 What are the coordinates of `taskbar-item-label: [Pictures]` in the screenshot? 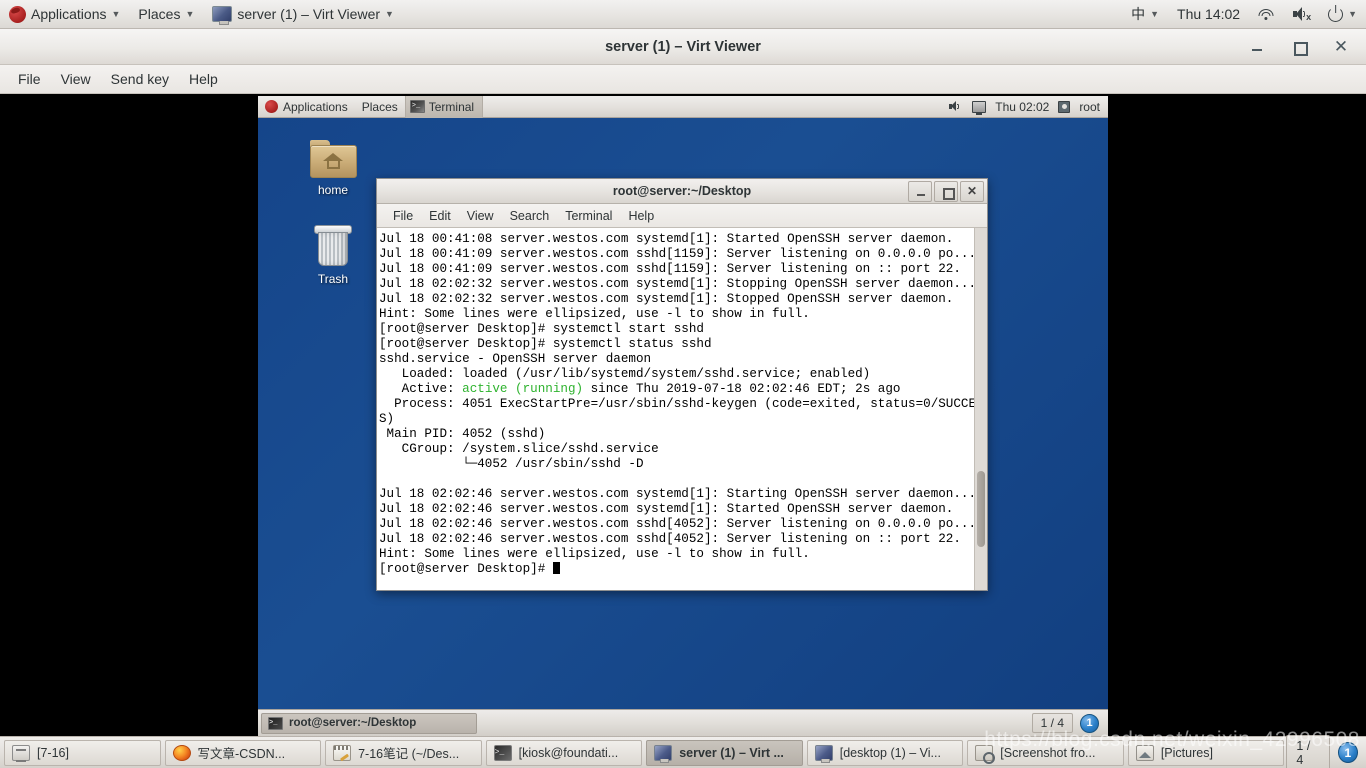 It's located at (1186, 752).